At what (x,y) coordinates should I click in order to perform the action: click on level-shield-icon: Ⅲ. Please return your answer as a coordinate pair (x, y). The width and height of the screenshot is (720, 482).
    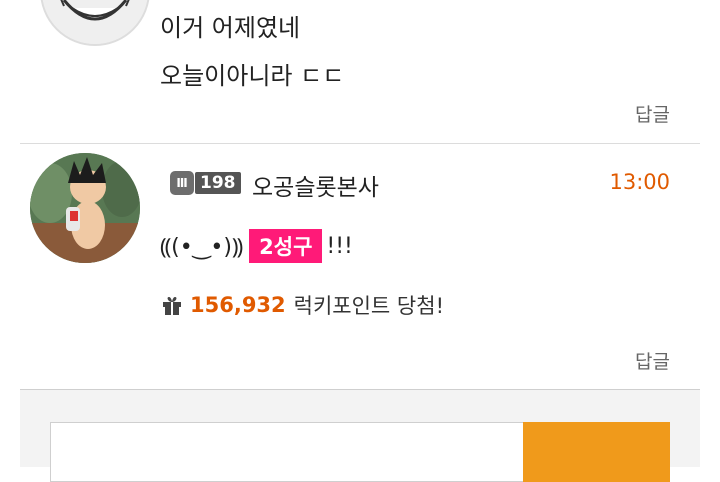
    Looking at the image, I should click on (182, 183).